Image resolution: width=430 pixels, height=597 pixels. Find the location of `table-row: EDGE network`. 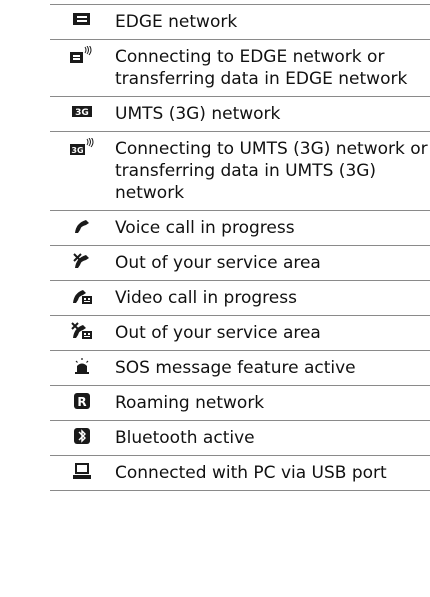

table-row: EDGE network is located at coordinates (240, 21).